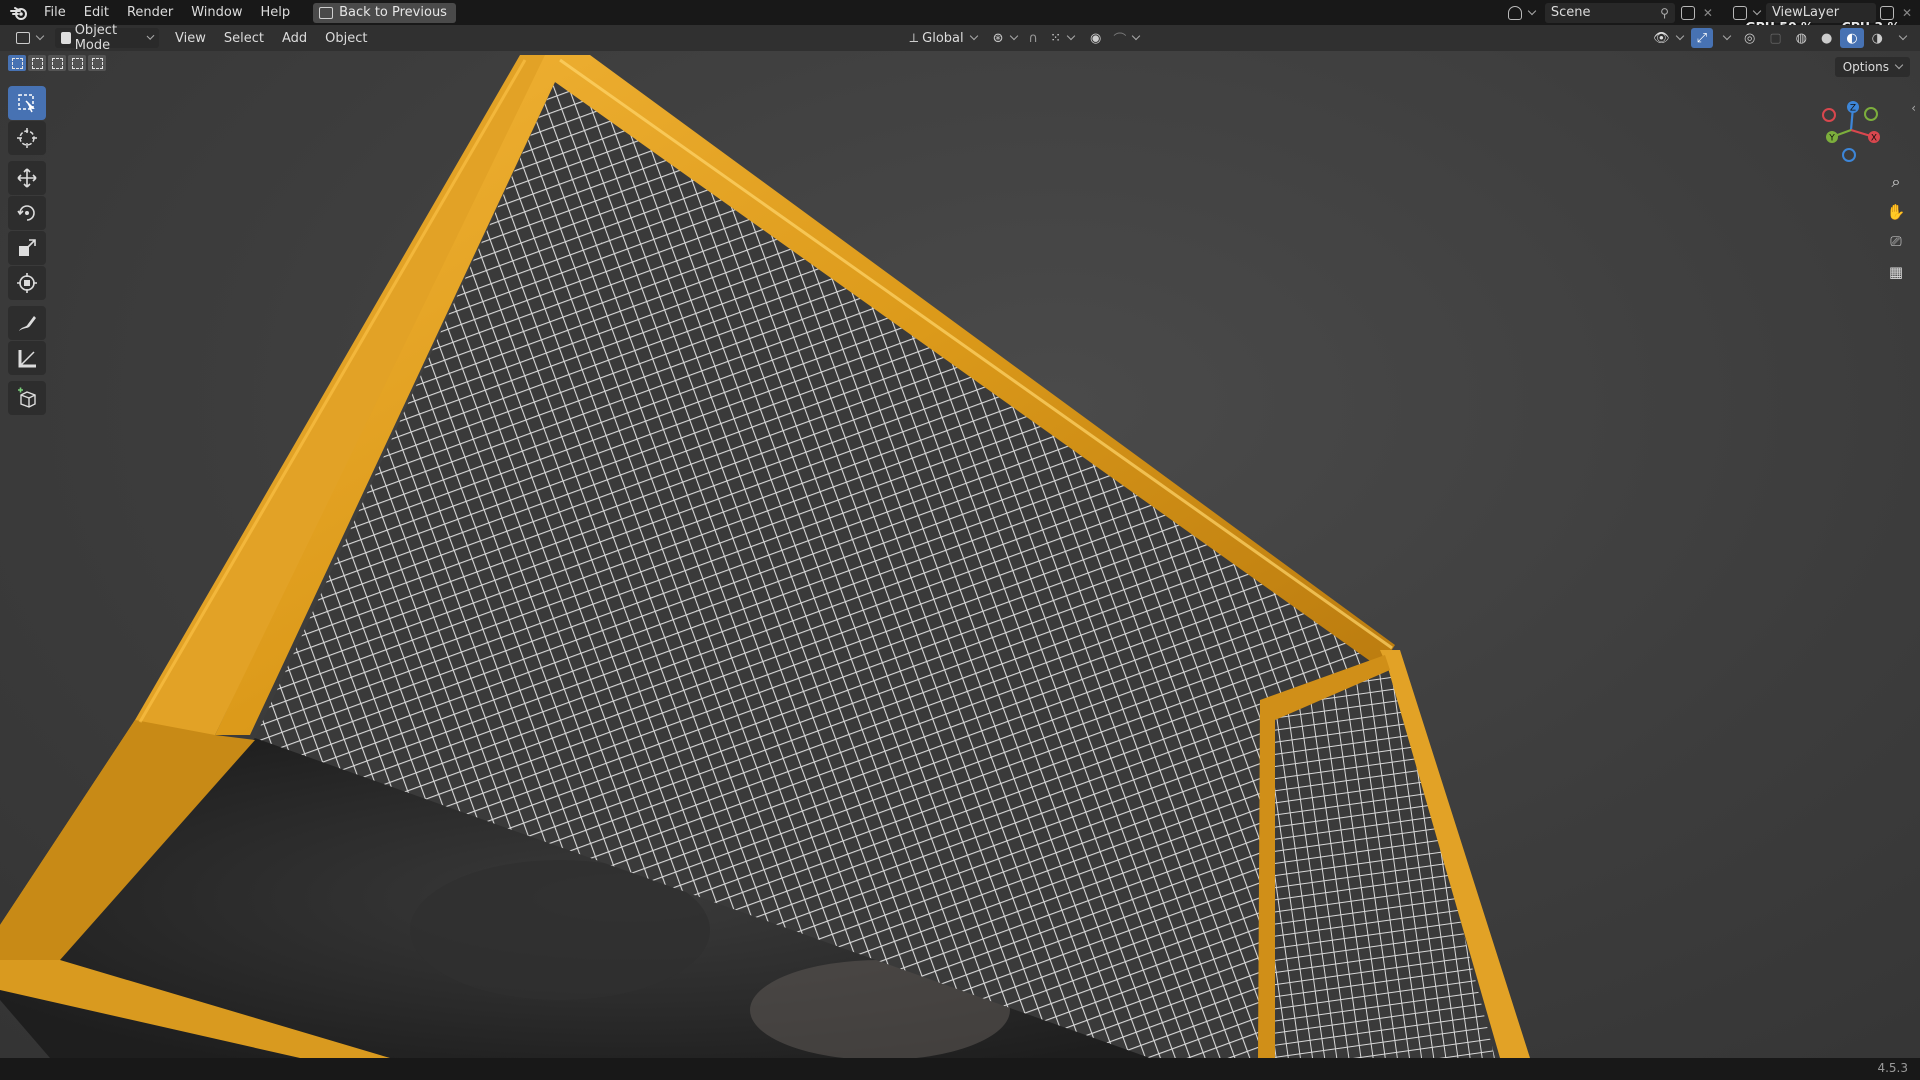  I want to click on snap-toggle: ∩, so click(1034, 38).